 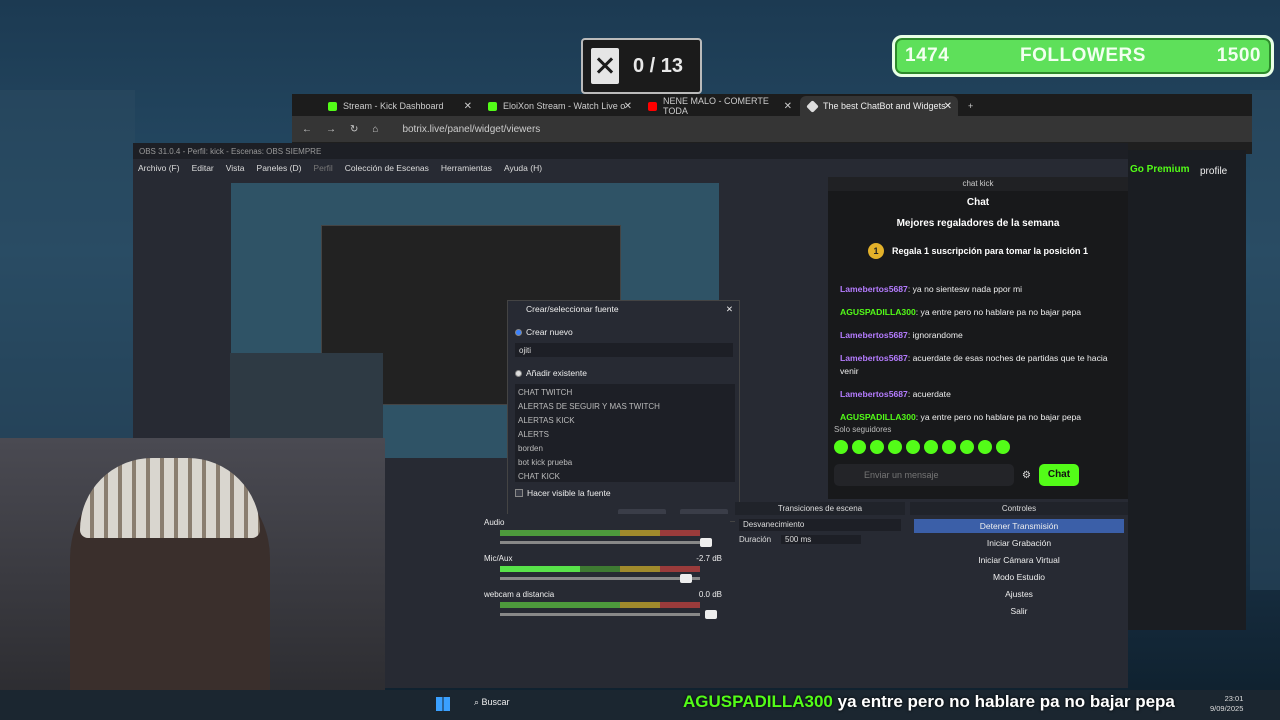 I want to click on create-new-option: Crear nuevo, so click(x=623, y=332).